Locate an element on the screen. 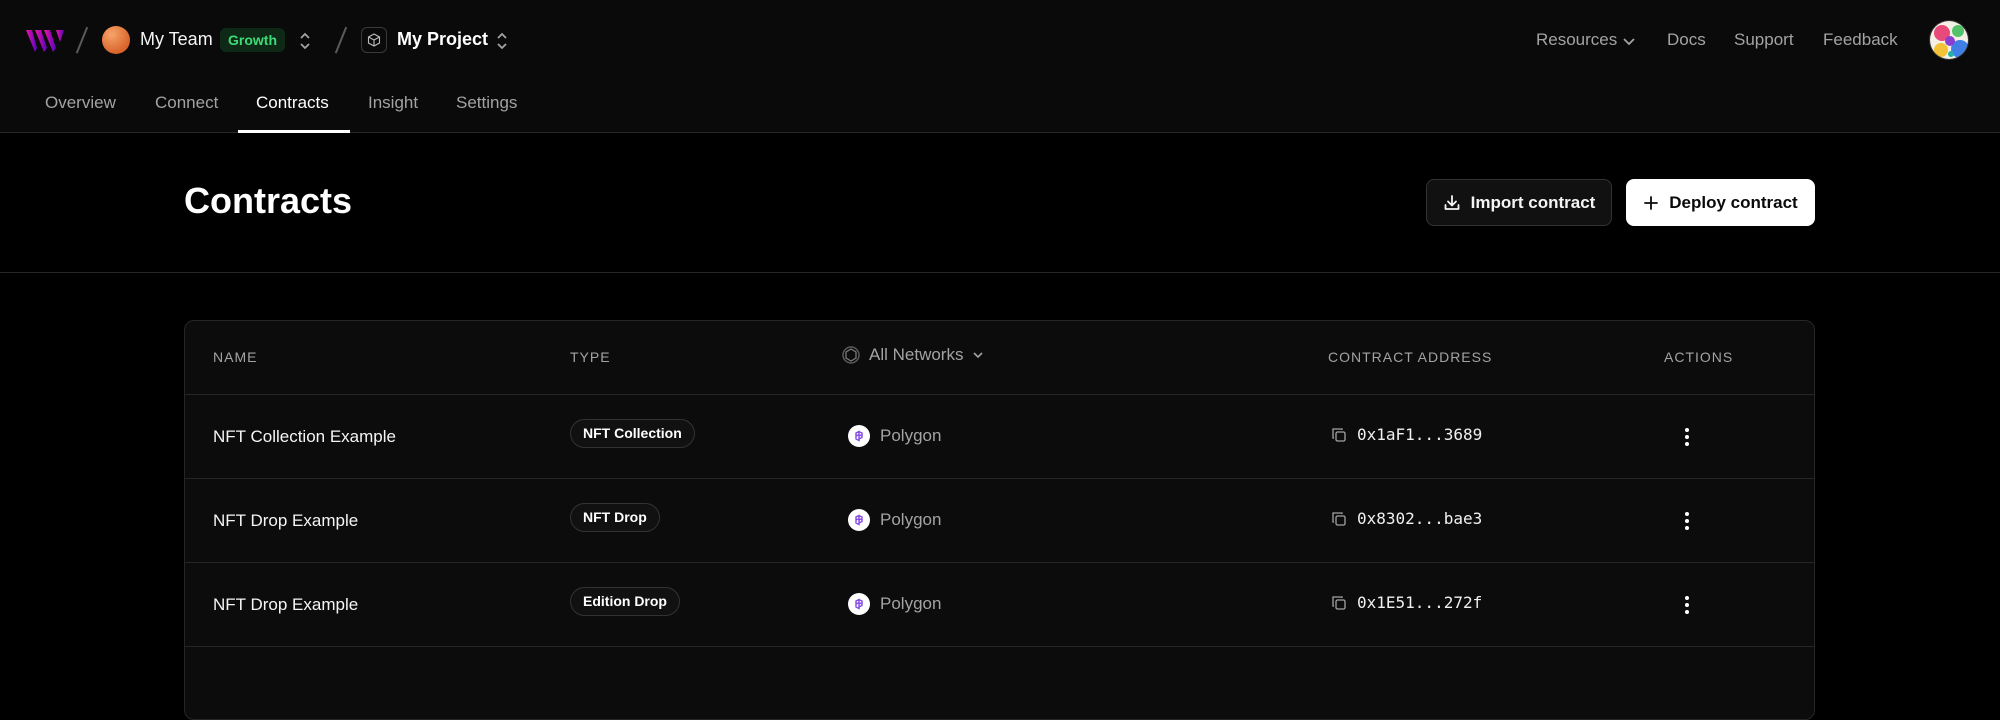 The image size is (2000, 720). page-title: Contracts is located at coordinates (268, 200).